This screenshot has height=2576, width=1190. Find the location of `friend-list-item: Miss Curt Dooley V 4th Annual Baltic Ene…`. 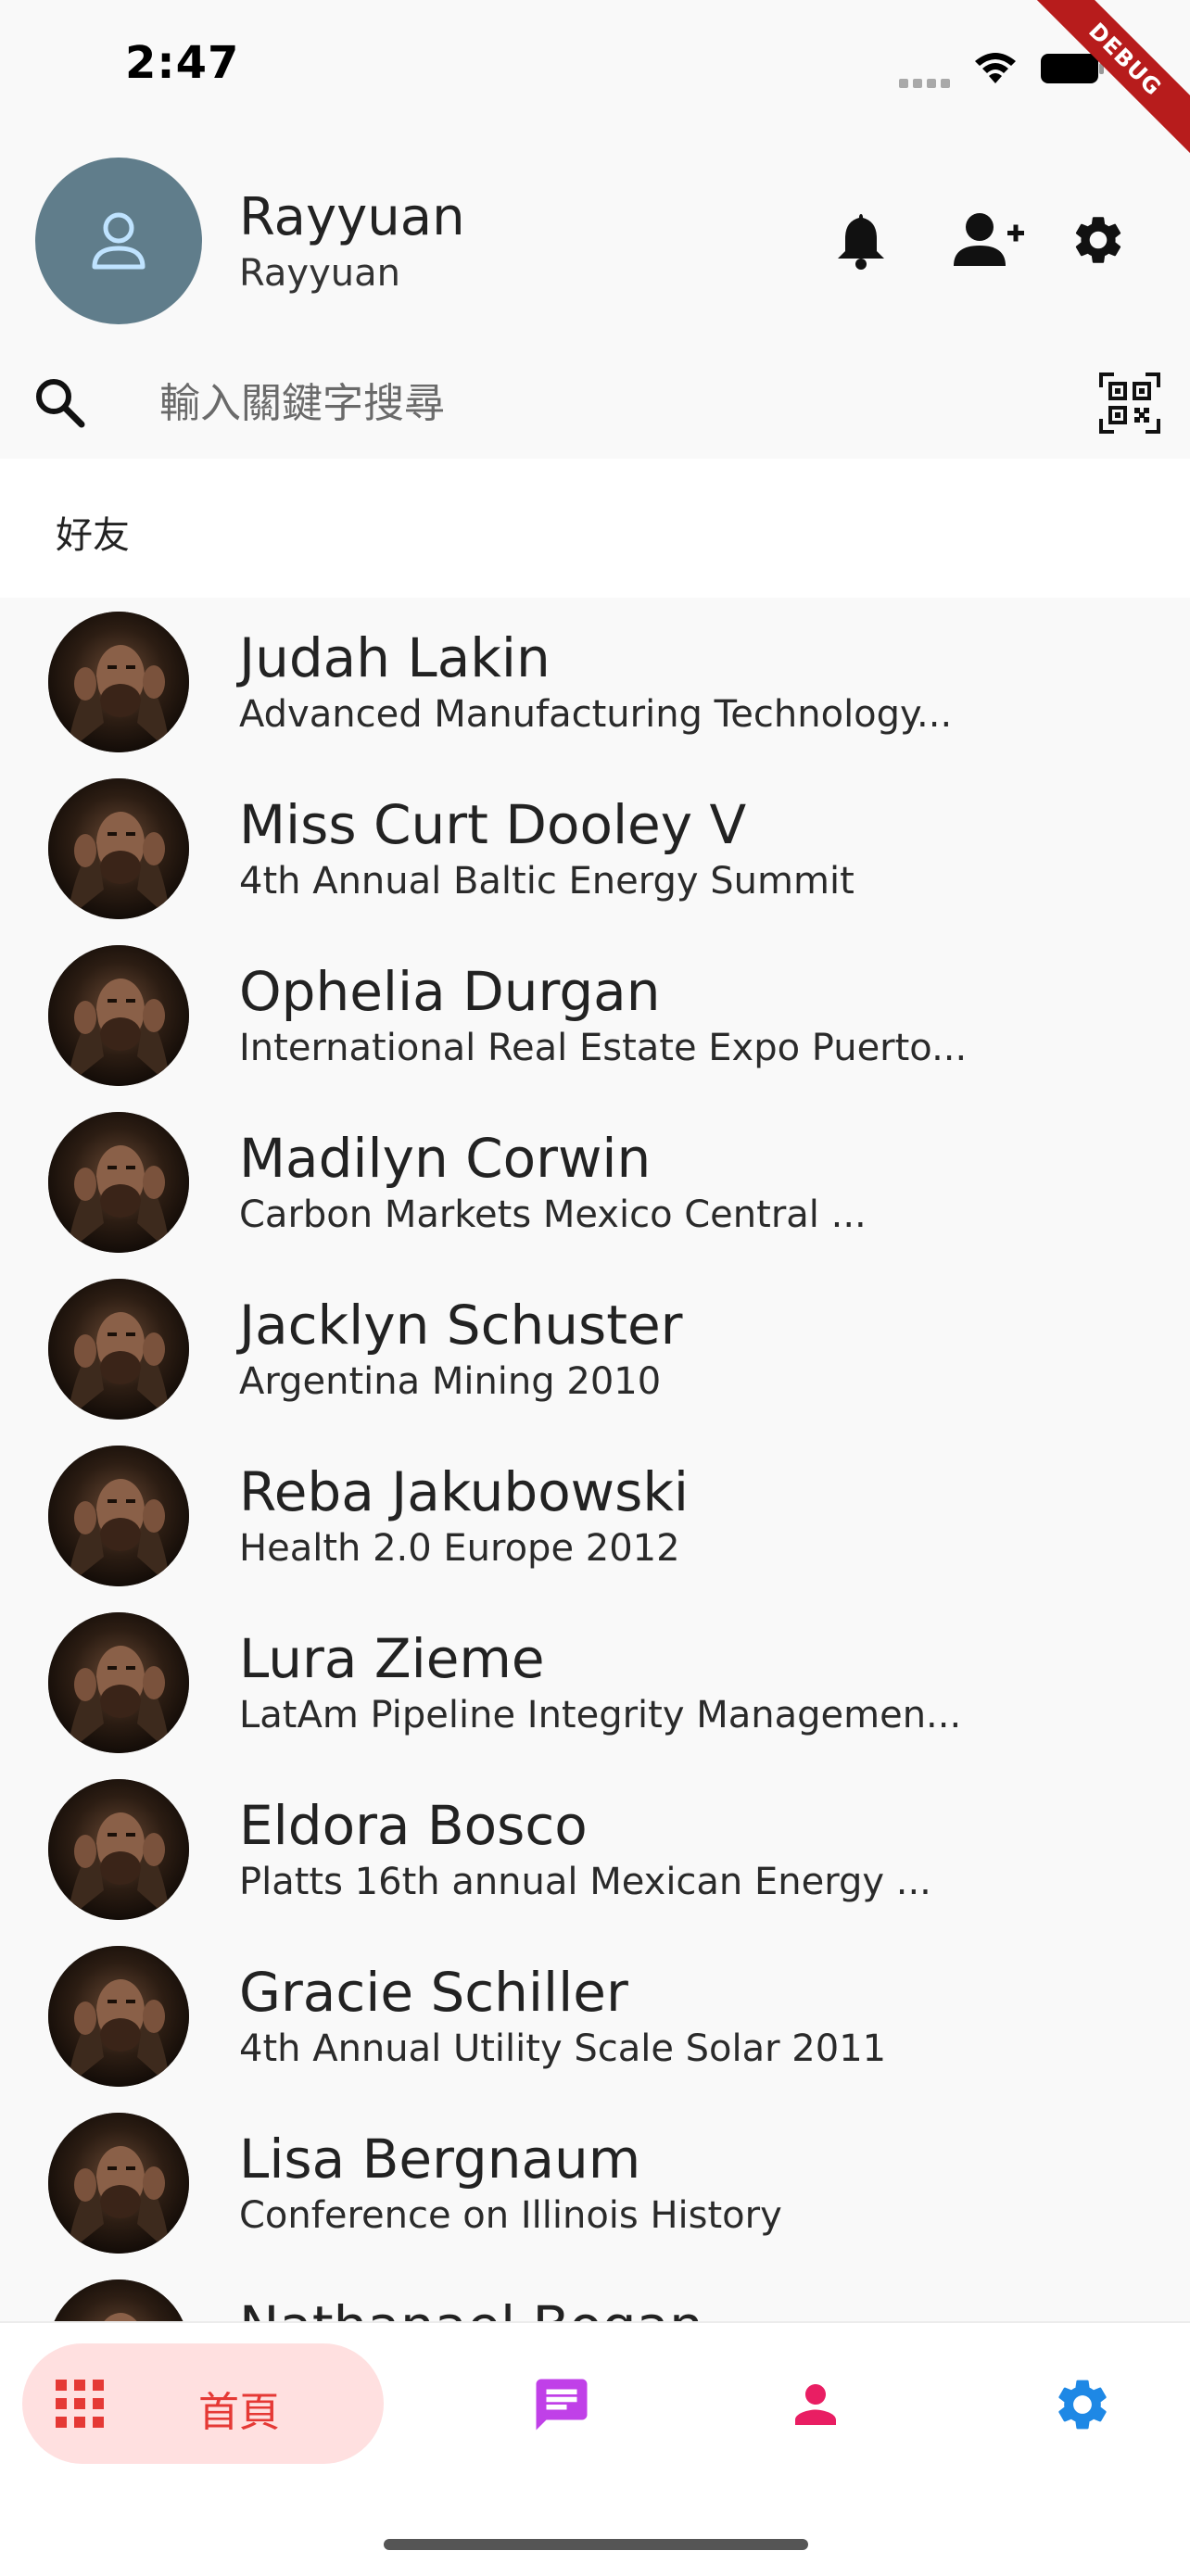

friend-list-item: Miss Curt Dooley V 4th Annual Baltic Ene… is located at coordinates (595, 852).